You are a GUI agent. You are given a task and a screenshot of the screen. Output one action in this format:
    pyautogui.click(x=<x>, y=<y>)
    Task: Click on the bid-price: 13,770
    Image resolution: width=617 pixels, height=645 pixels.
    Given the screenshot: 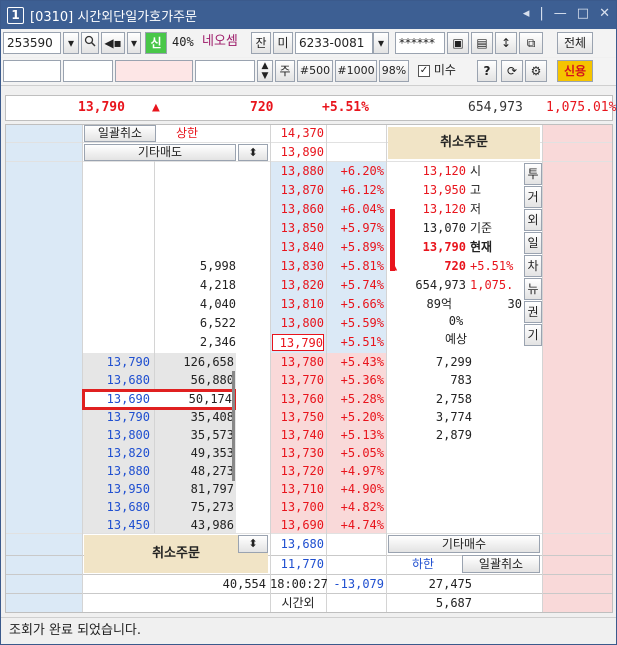 What is the action you would take?
    pyautogui.click(x=297, y=380)
    